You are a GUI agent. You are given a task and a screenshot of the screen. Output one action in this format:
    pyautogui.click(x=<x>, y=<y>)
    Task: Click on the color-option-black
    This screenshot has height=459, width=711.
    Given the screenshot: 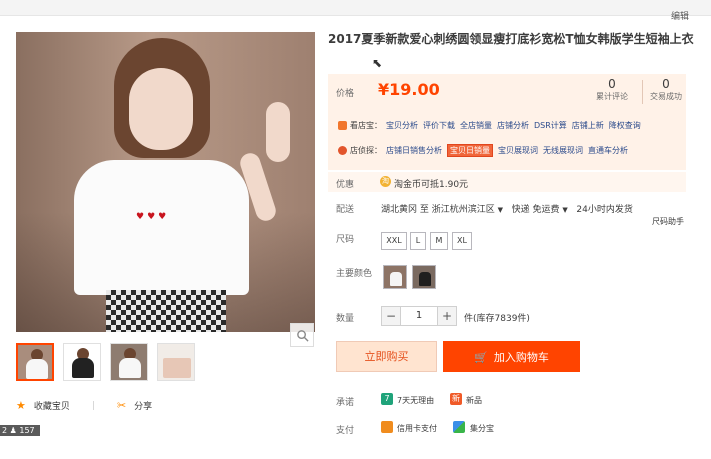 What is the action you would take?
    pyautogui.click(x=424, y=277)
    